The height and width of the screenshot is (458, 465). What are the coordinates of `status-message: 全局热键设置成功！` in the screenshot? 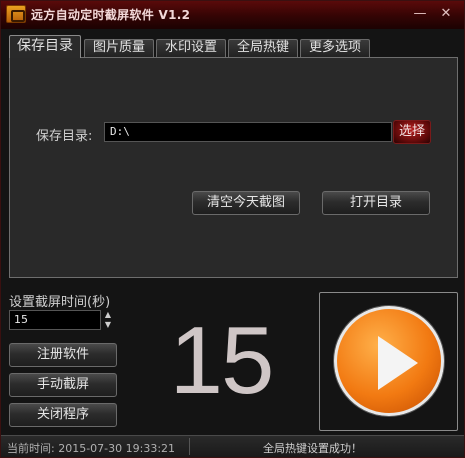 It's located at (312, 448).